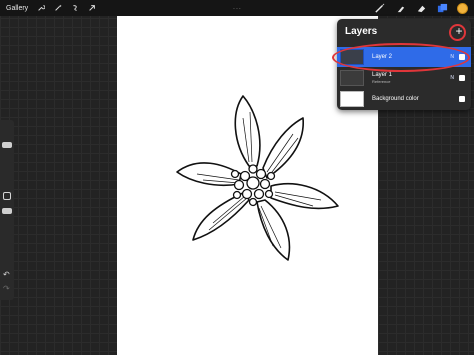 The height and width of the screenshot is (355, 474). I want to click on layer-name-group: Layer 1 Reference, so click(382, 78).